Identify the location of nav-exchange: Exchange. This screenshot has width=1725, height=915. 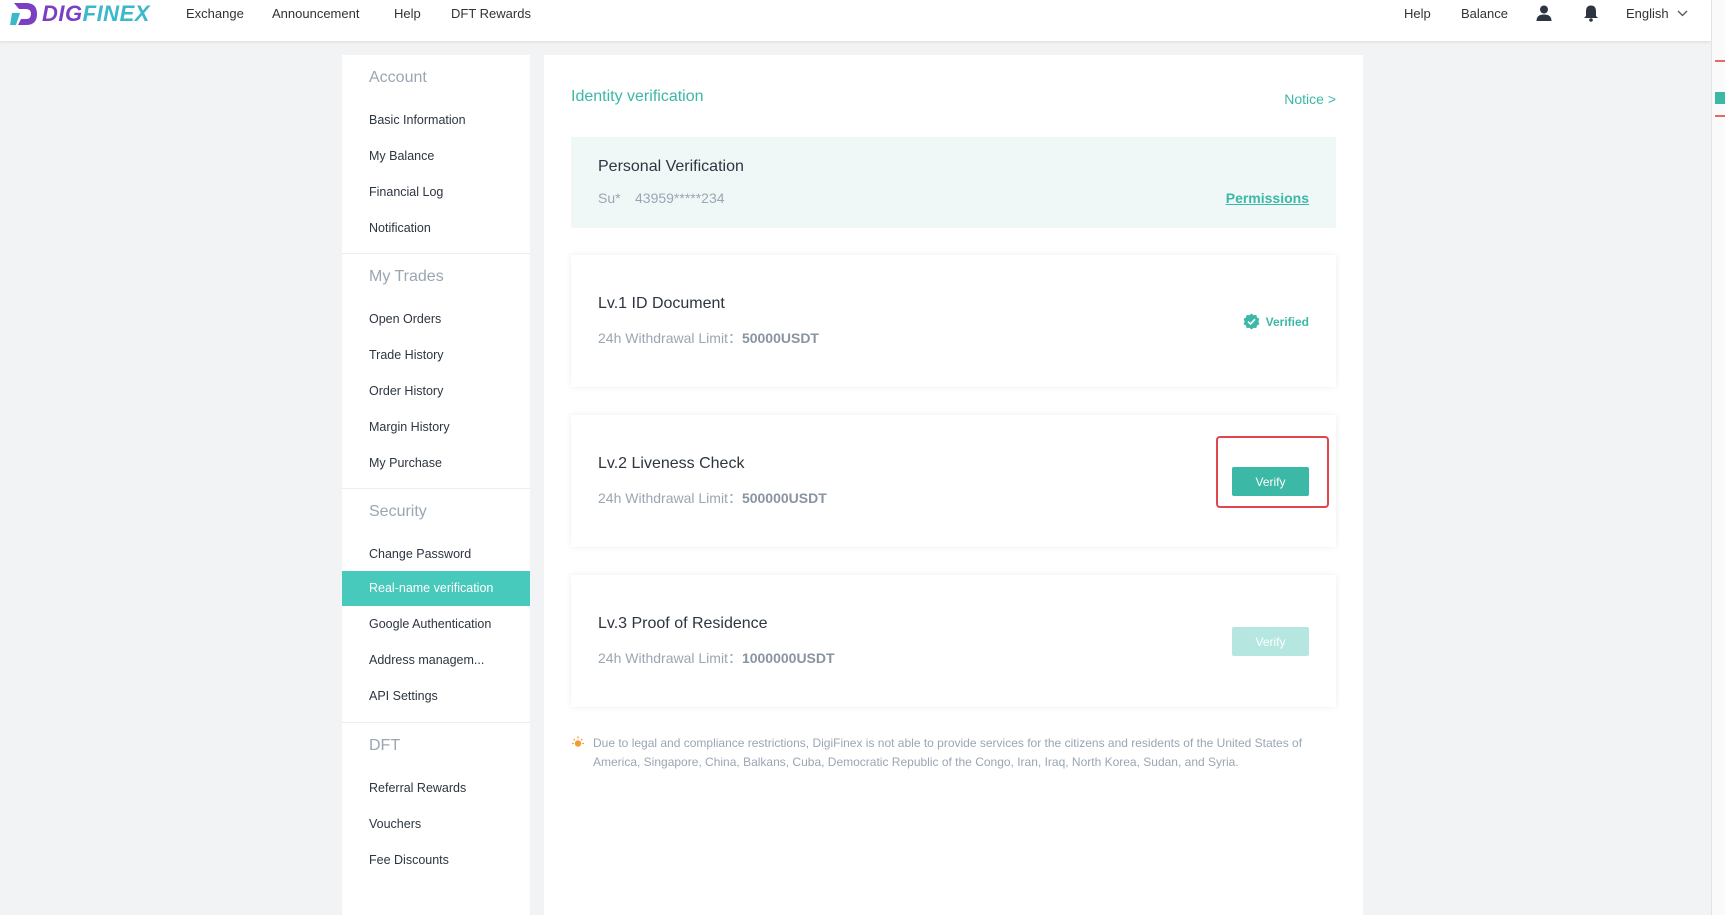
(215, 13).